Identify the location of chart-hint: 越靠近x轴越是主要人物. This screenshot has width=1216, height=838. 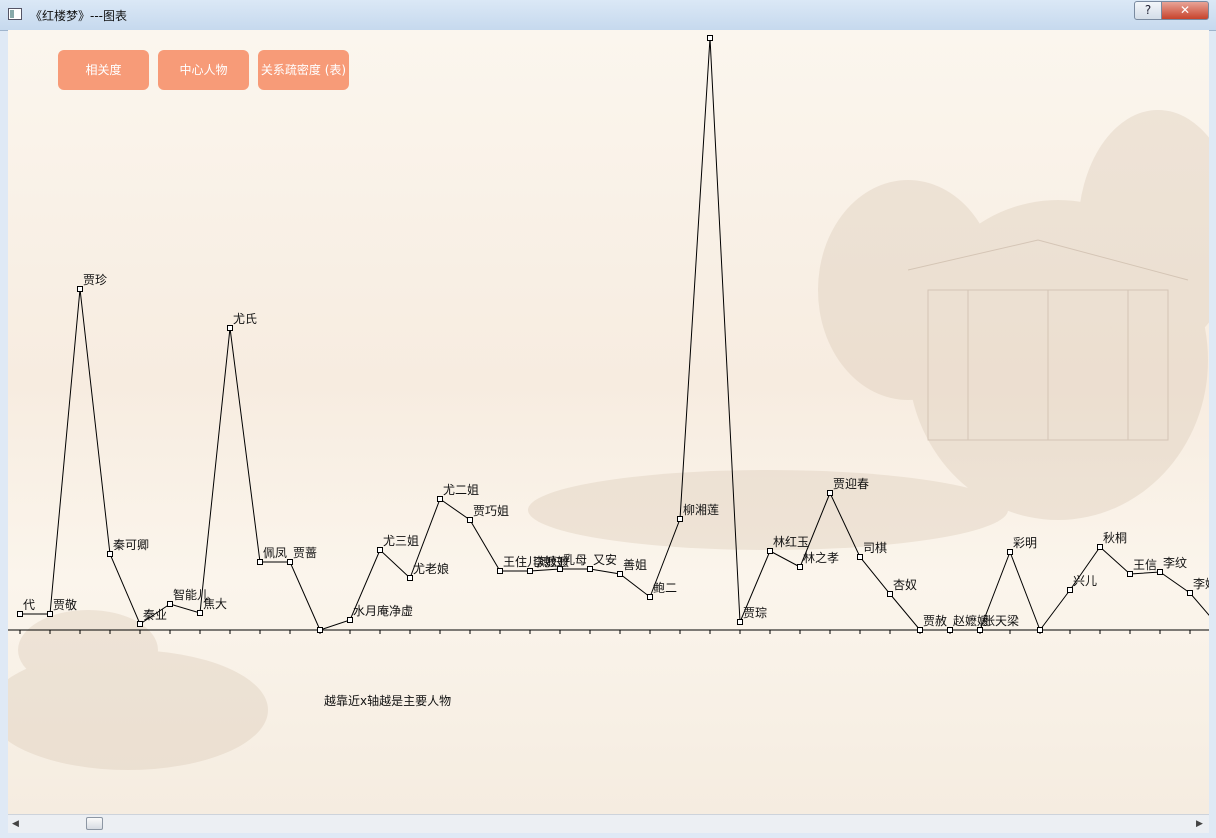
(388, 701).